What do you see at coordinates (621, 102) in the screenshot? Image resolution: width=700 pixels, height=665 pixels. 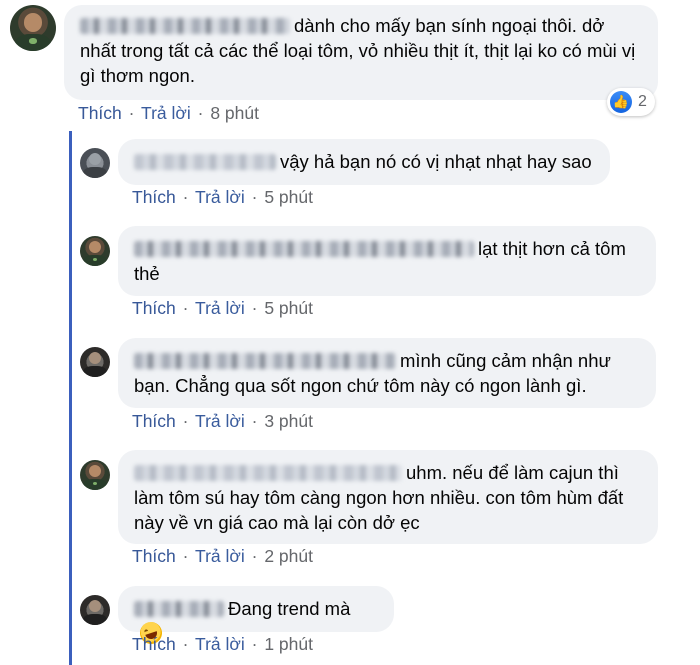 I see `thumbs-up-icon: 👍` at bounding box center [621, 102].